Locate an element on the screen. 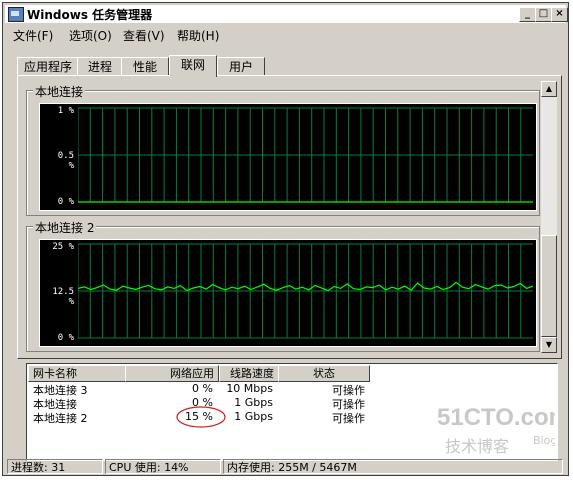 This screenshot has width=573, height=480. graph-2-tick-max: 25 % is located at coordinates (63, 247).